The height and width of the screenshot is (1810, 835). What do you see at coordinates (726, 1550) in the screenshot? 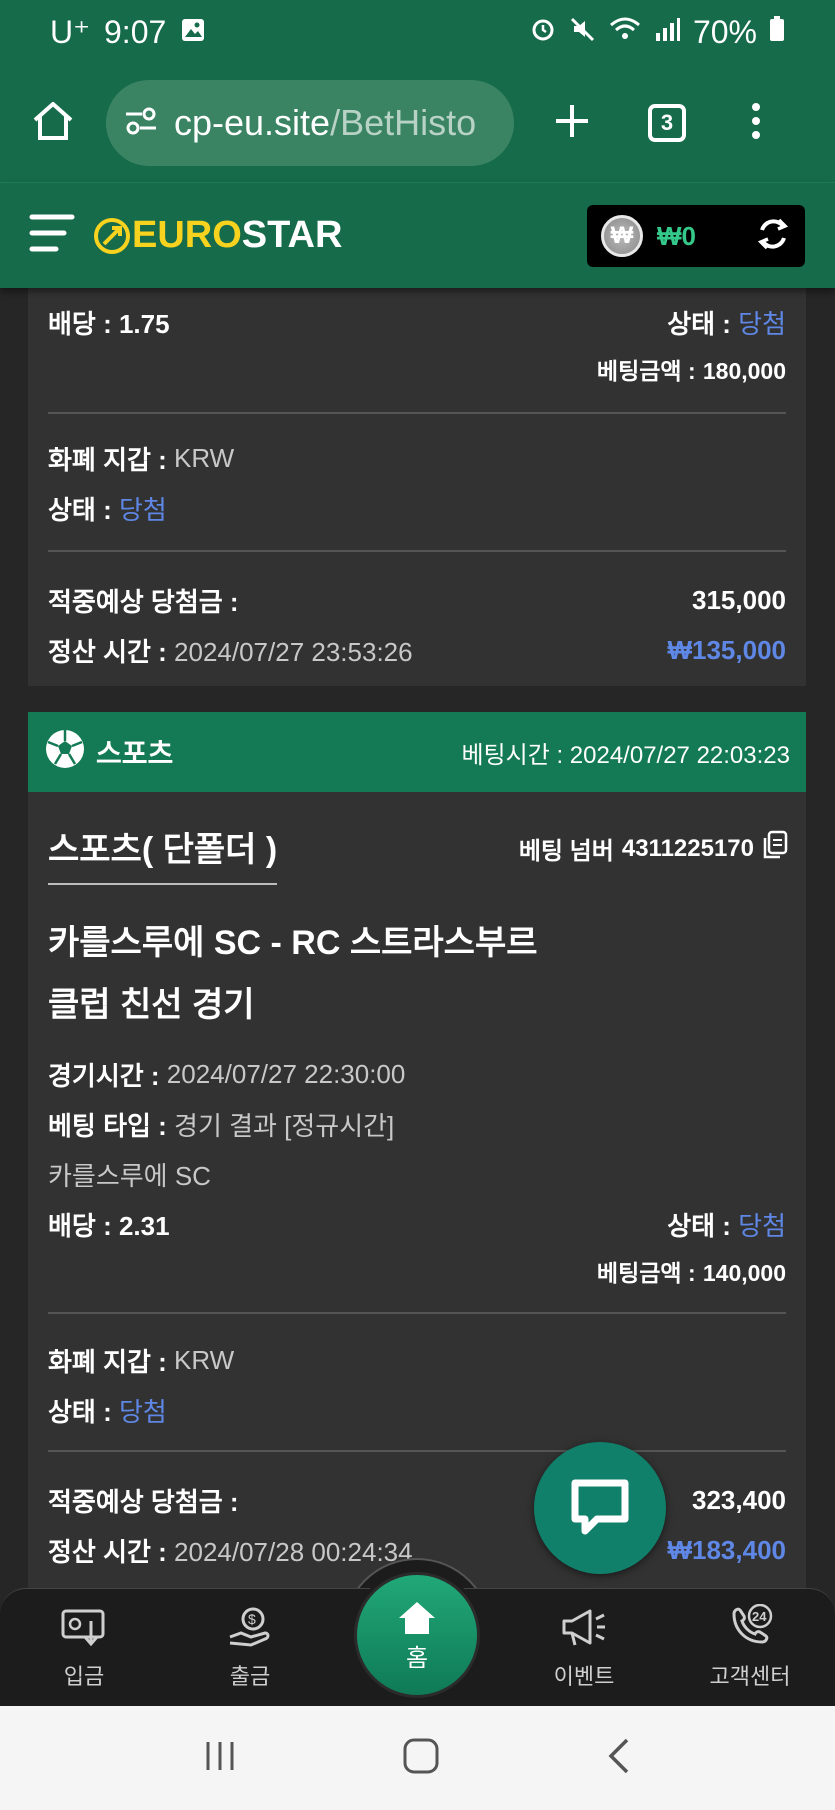
I see `profit-value: ₩183,400` at bounding box center [726, 1550].